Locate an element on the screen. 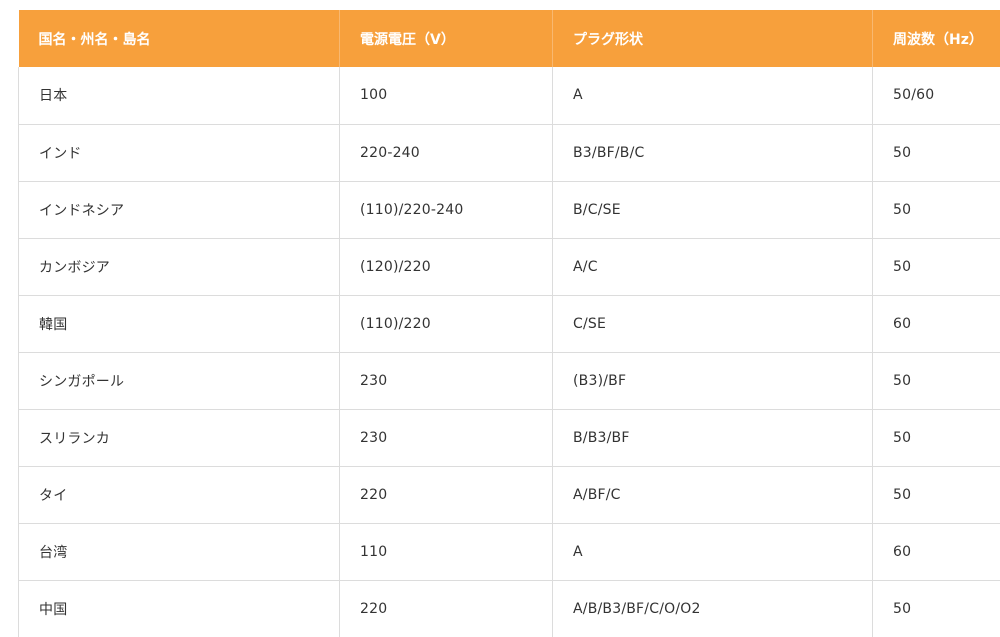  header-voltage: 電源電圧（V） is located at coordinates (446, 38).